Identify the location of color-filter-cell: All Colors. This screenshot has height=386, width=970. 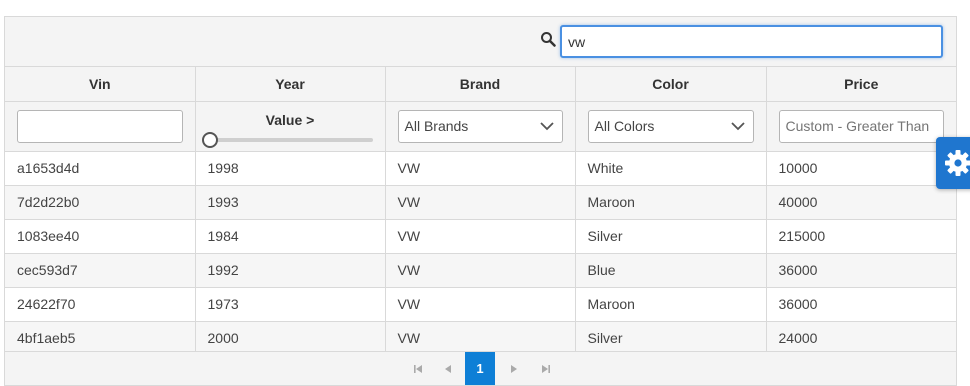
(671, 126).